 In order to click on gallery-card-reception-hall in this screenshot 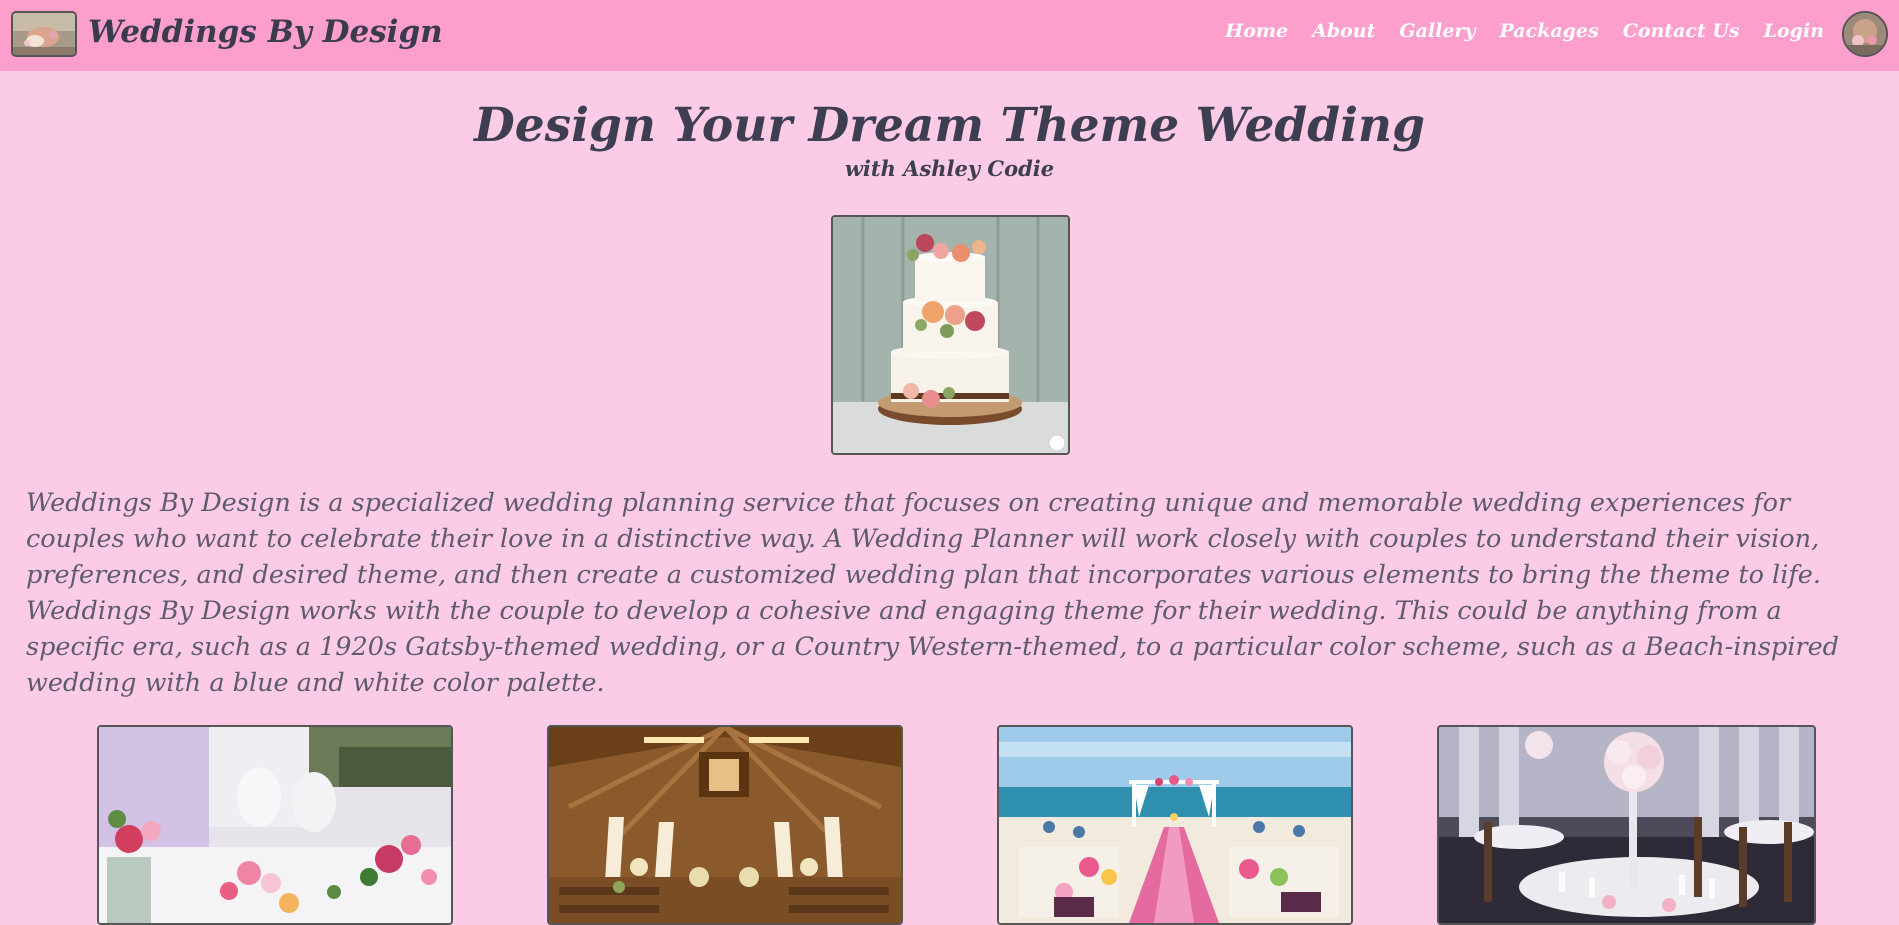, I will do `click(1626, 825)`.